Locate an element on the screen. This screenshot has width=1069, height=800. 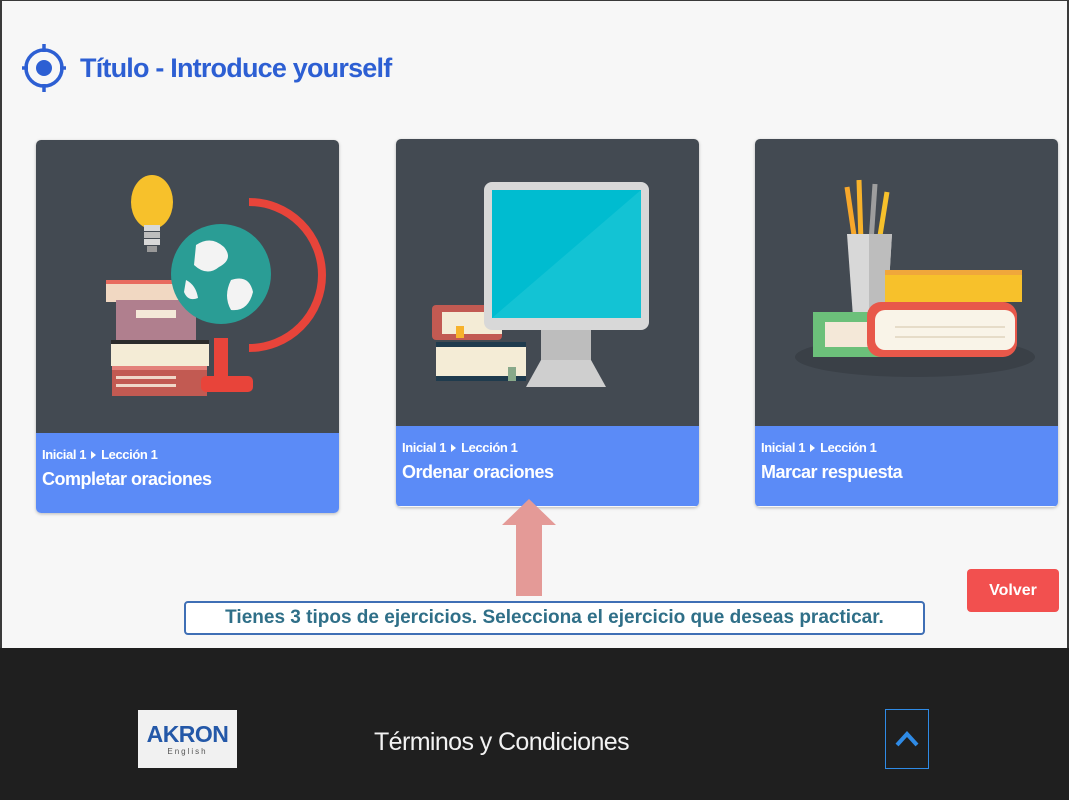
card-info: Inicial 1 Lección 1 Marcar respuesta is located at coordinates (906, 466).